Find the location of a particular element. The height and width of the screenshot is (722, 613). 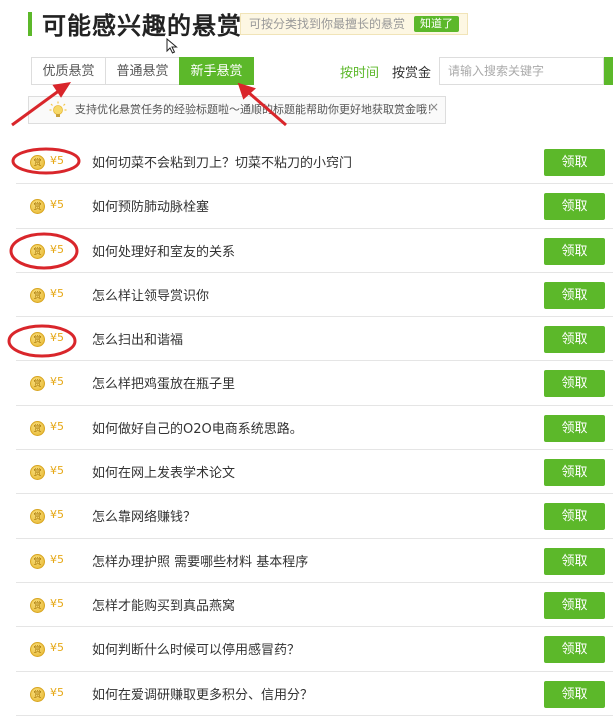

question-title: 怎么样让领导赏识你 is located at coordinates (151, 296).